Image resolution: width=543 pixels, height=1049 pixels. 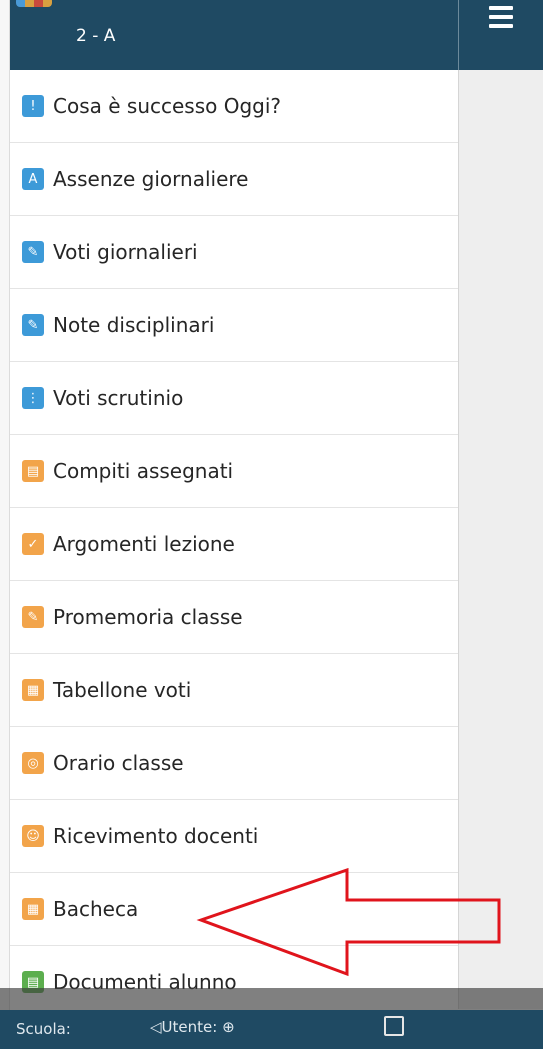 I want to click on menu-item-label: Tabellone voti, so click(x=122, y=690).